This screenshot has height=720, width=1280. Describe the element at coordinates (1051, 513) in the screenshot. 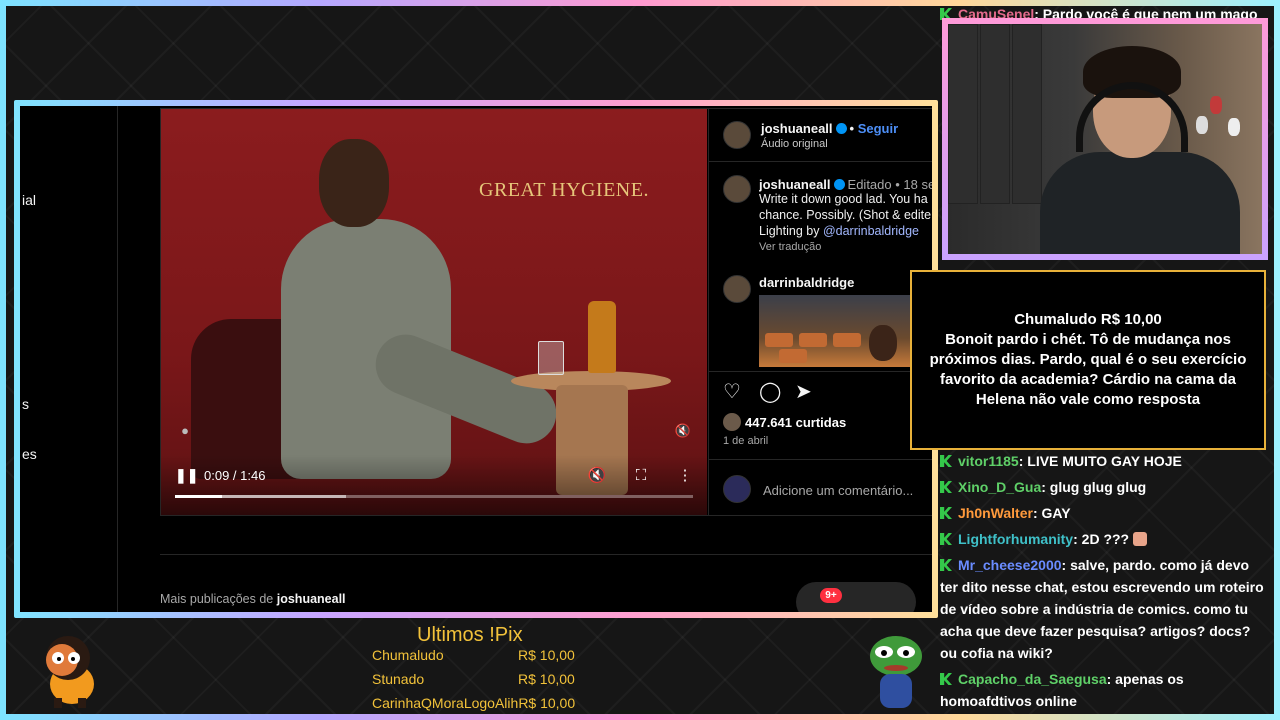

I see `chat-text: : GAY` at that location.